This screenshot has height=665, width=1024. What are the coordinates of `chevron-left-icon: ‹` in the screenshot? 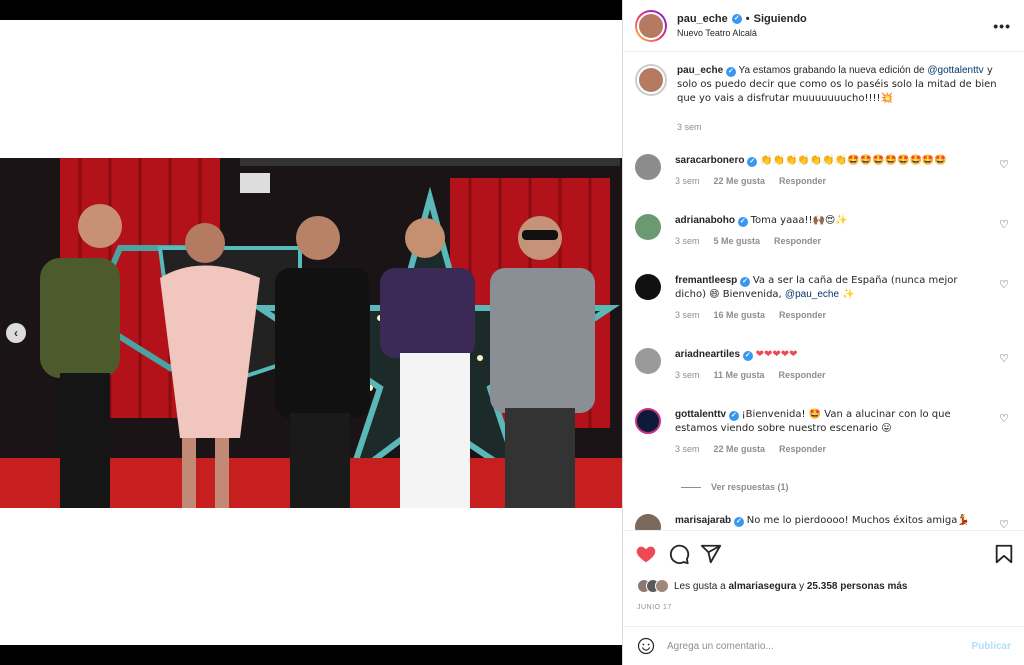 It's located at (16, 333).